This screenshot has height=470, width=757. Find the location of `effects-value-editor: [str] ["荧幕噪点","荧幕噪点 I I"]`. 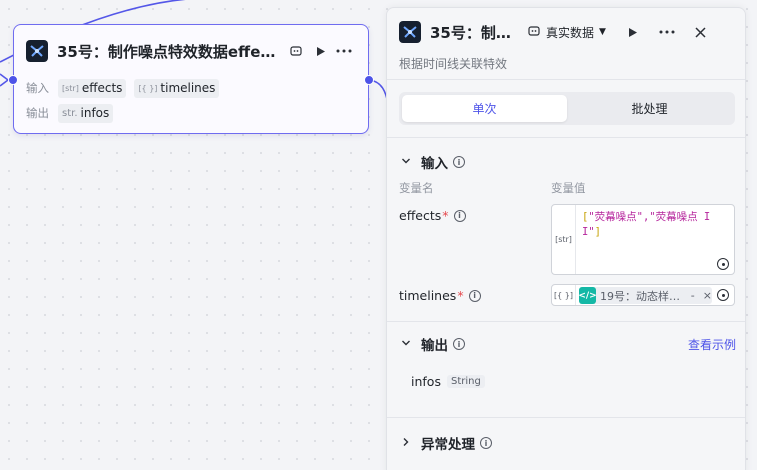

effects-value-editor: [str] ["荧幕噪点","荧幕噪点 I I"] is located at coordinates (643, 239).